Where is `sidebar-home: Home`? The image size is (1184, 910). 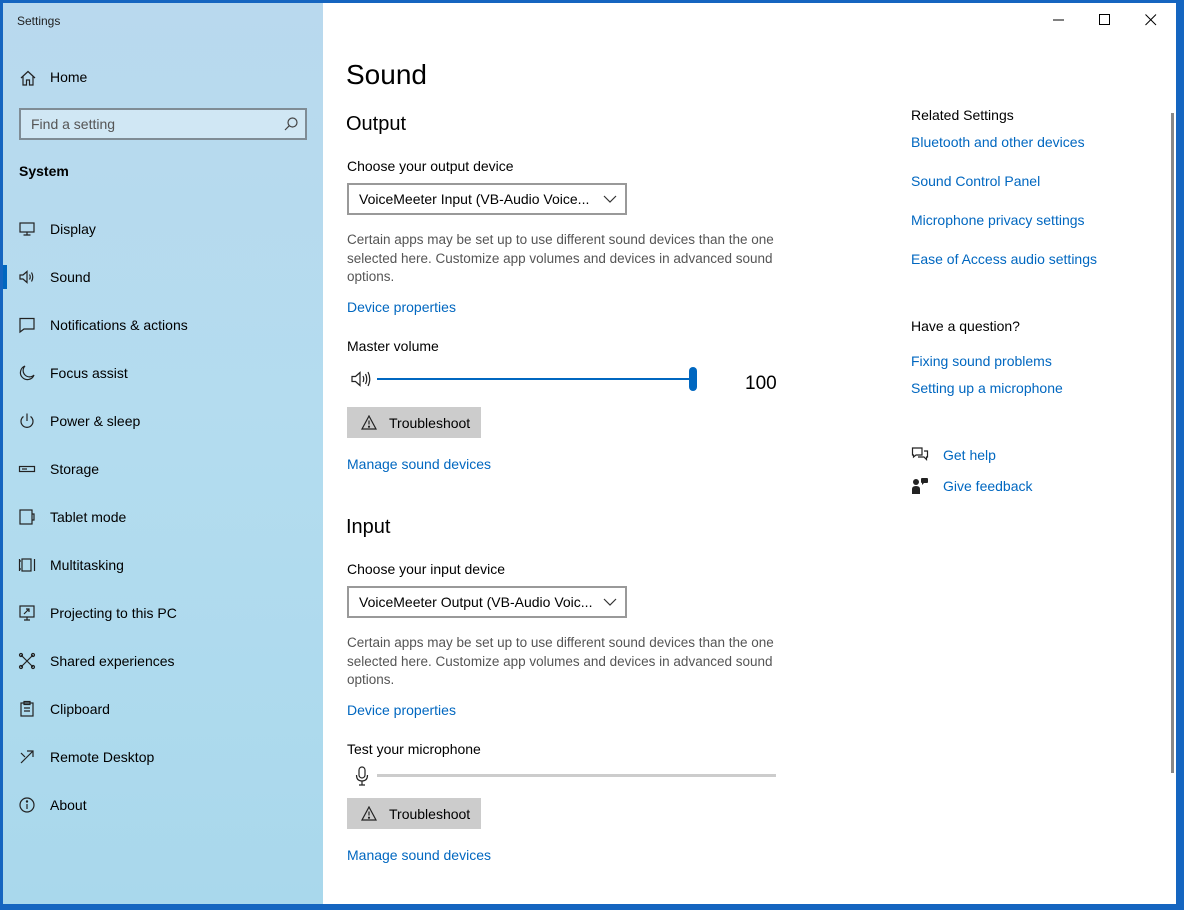 sidebar-home: Home is located at coordinates (163, 77).